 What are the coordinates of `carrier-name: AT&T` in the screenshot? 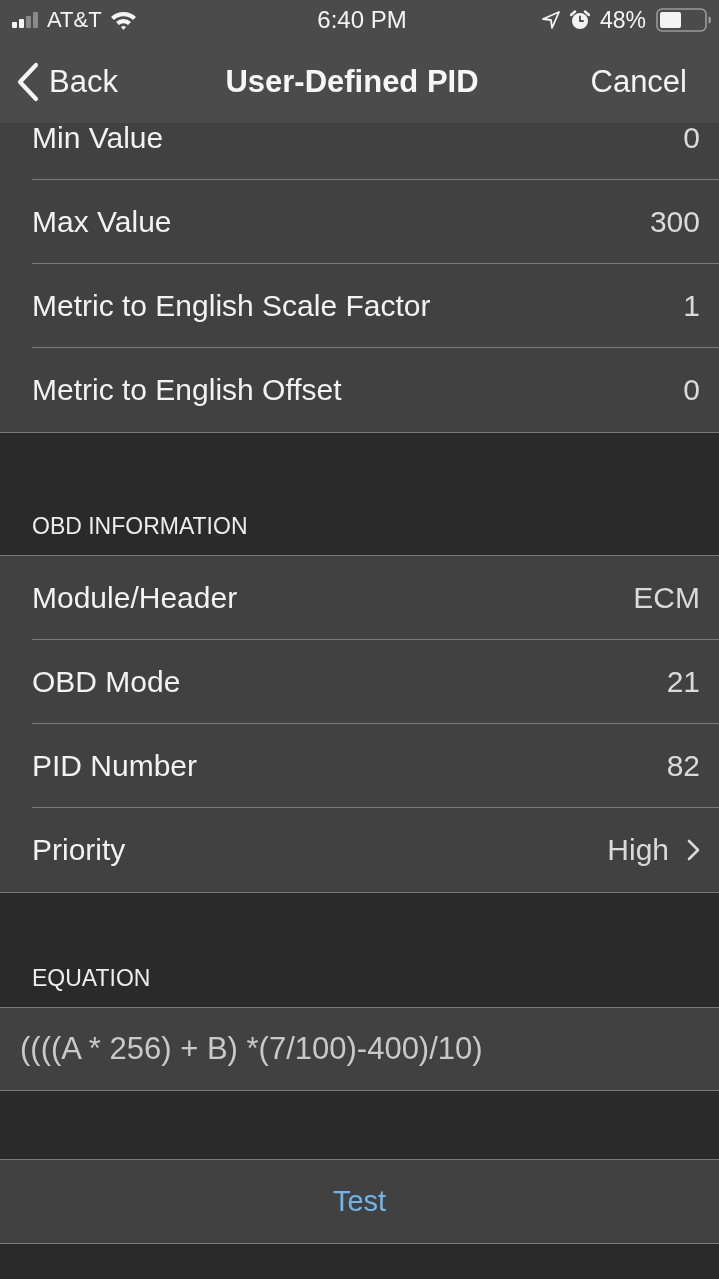 It's located at (74, 20).